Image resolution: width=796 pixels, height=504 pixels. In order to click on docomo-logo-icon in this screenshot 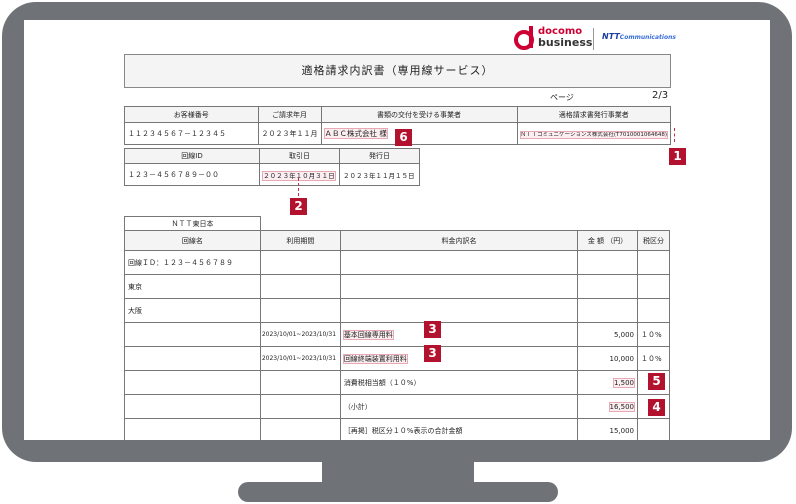, I will do `click(524, 38)`.